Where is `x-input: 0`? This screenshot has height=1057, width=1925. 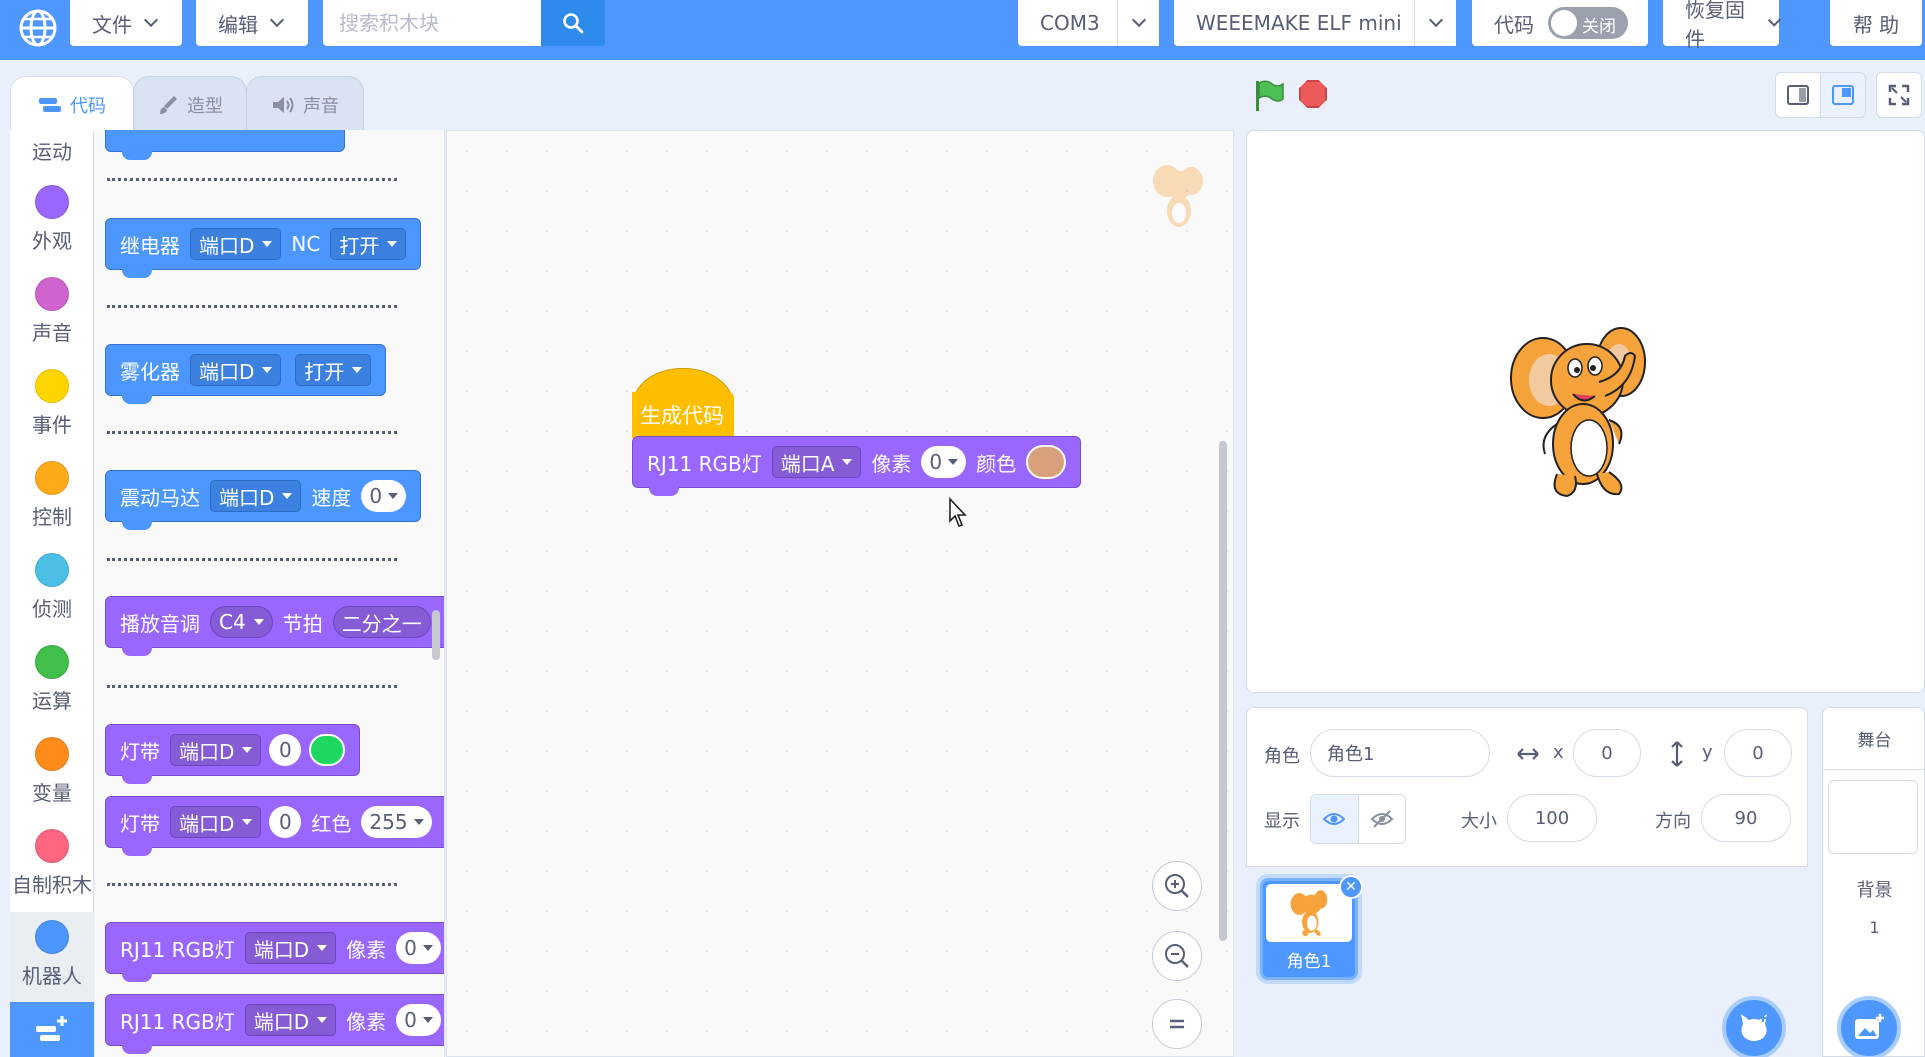
x-input: 0 is located at coordinates (1607, 753).